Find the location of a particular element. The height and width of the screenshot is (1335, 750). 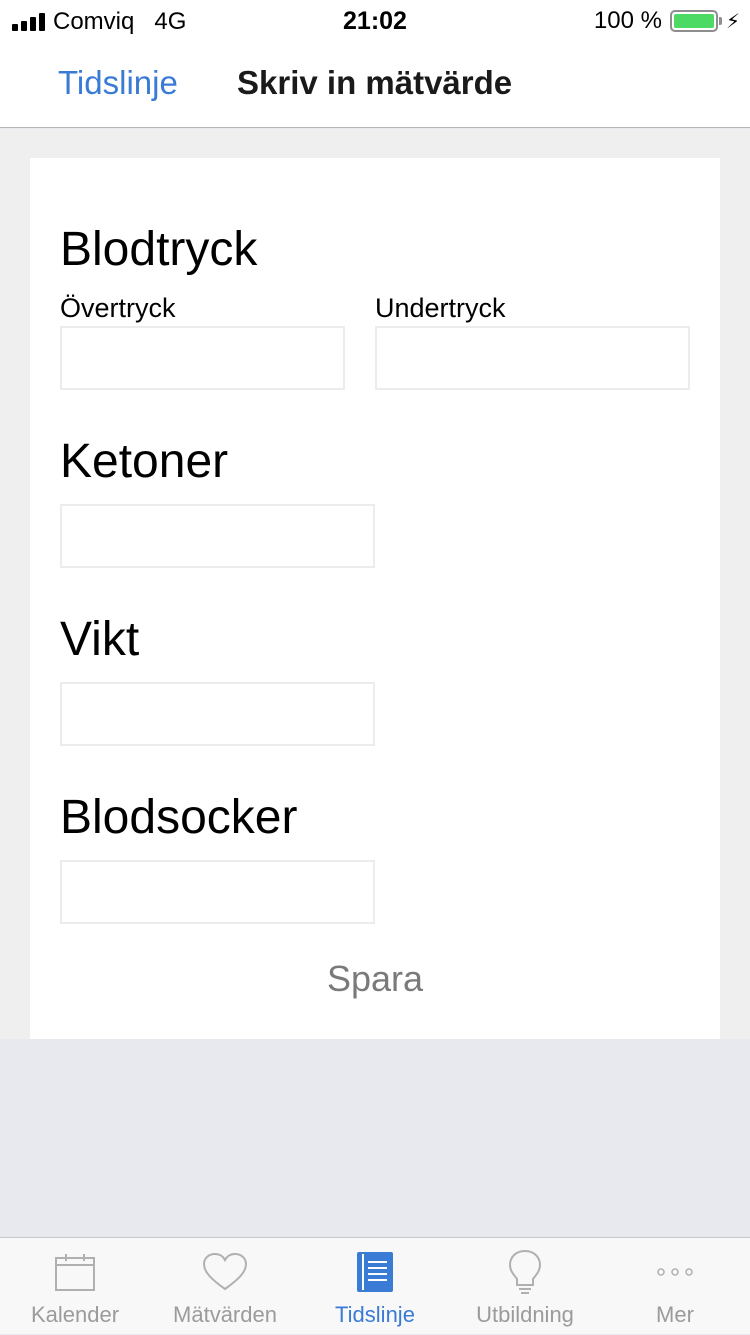

tab-matvarden: Mätvärden is located at coordinates (225, 1286).